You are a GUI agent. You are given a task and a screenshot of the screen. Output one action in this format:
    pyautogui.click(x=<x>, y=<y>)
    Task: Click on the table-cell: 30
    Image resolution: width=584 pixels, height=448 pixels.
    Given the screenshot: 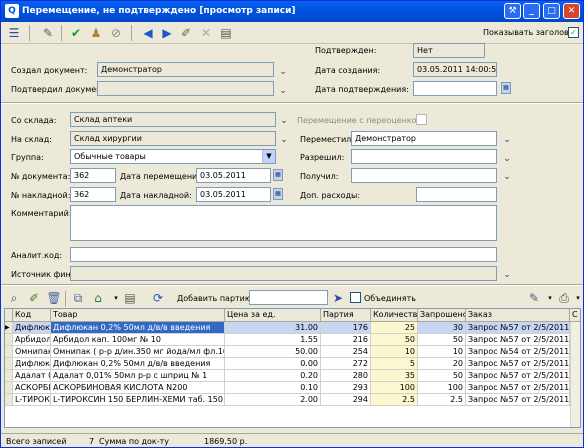 What is the action you would take?
    pyautogui.click(x=442, y=328)
    